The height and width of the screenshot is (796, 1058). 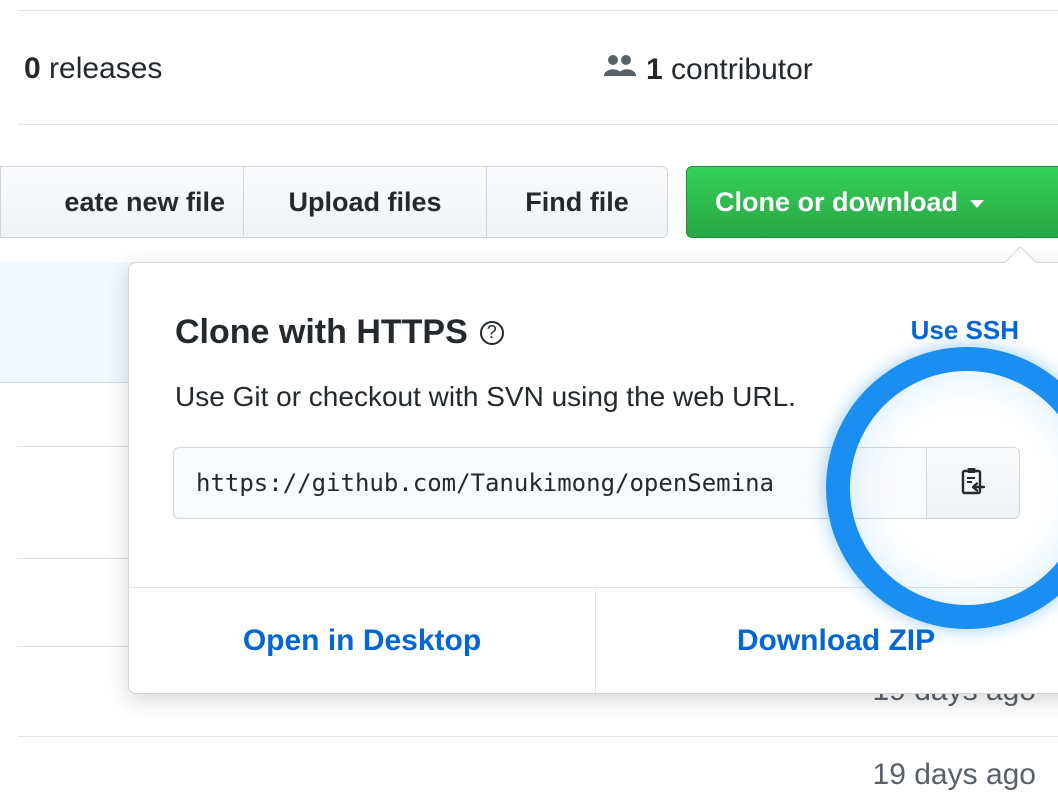 I want to click on releases-stat: 0 releases, so click(x=93, y=69).